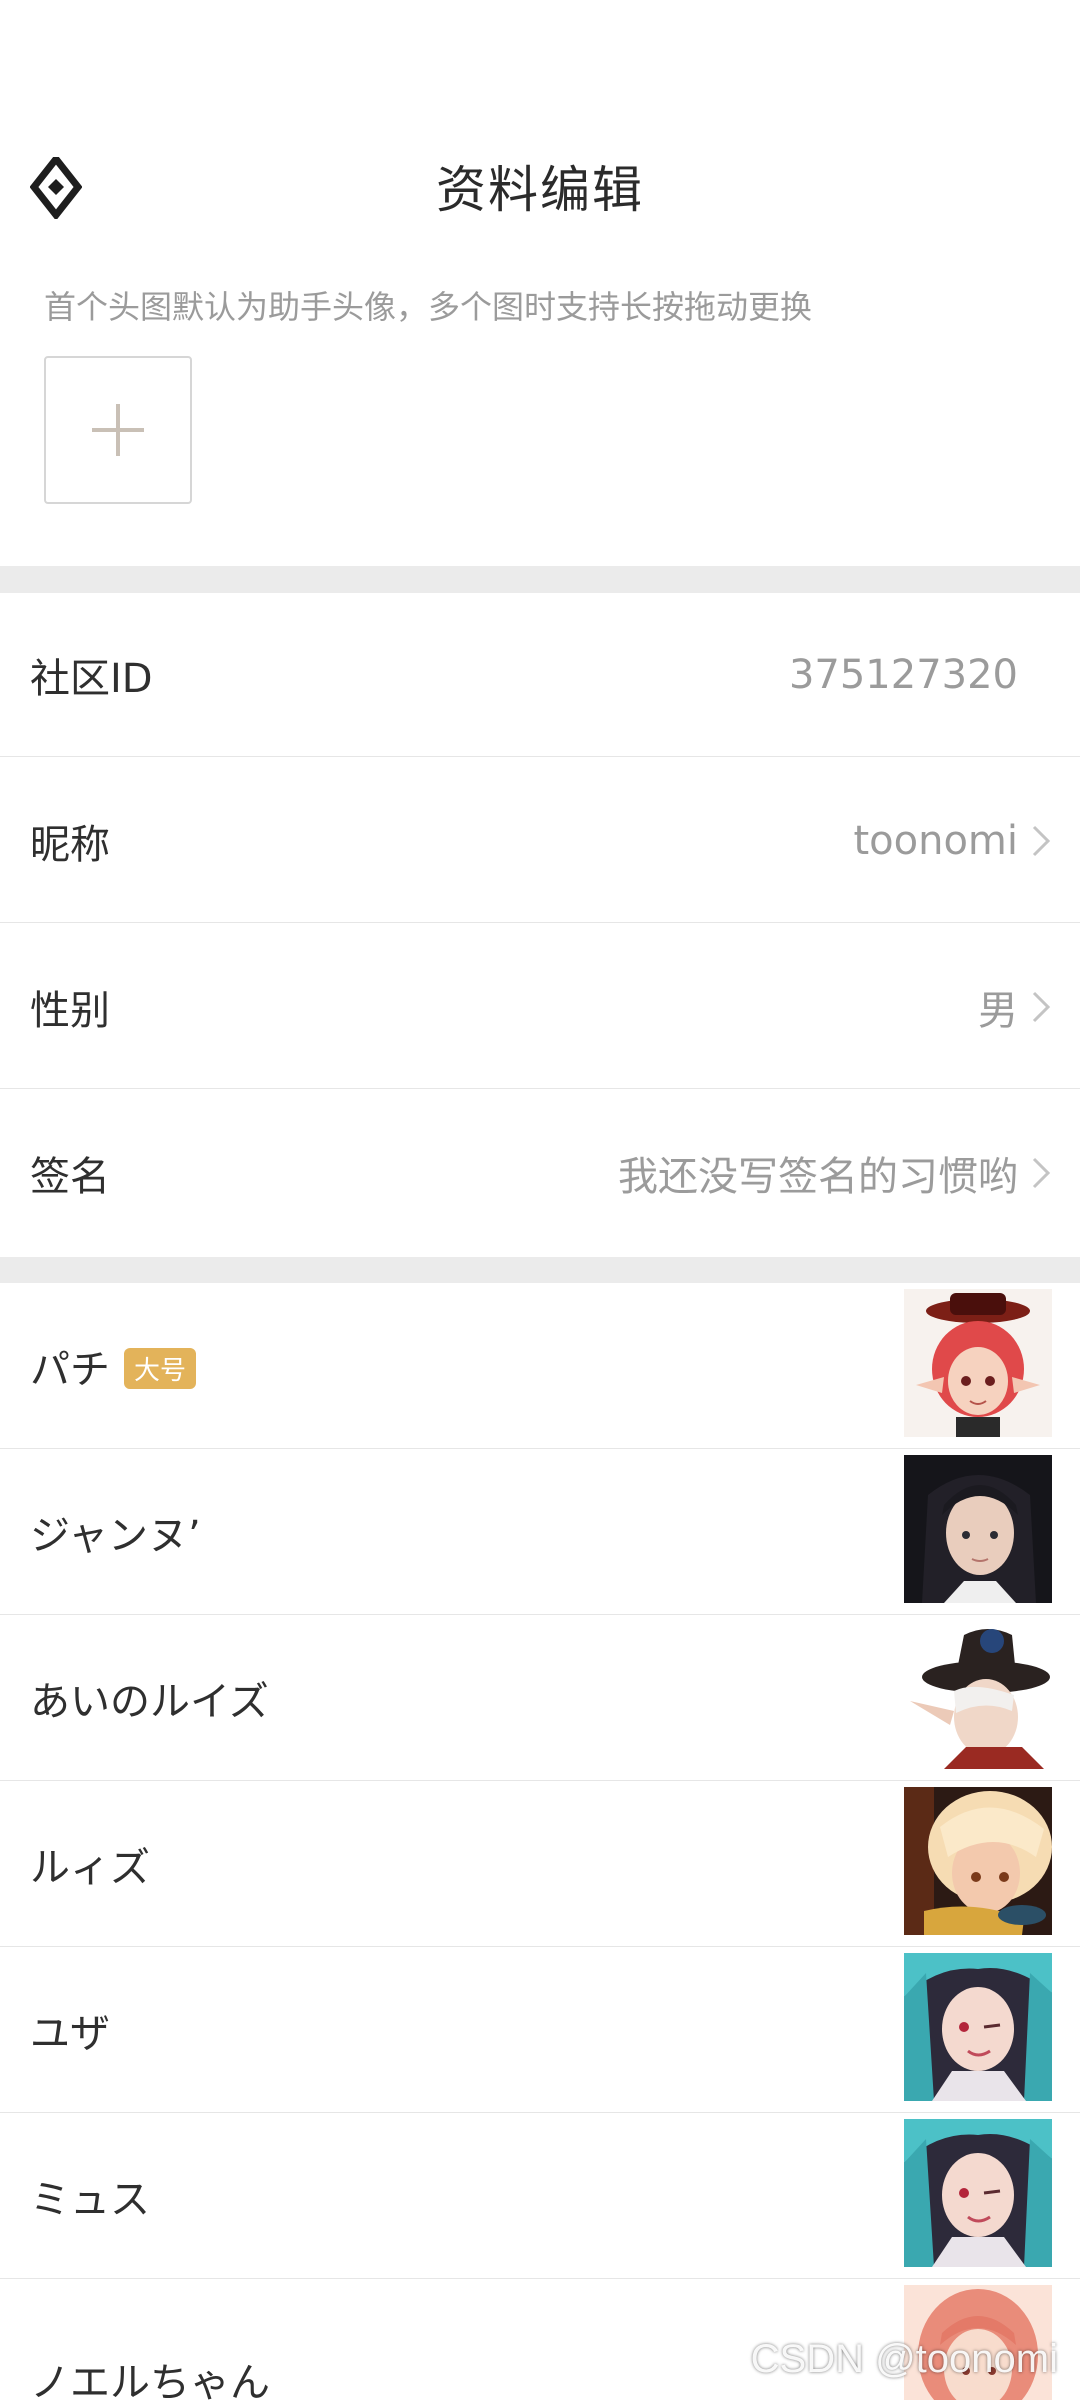 The image size is (1080, 2408). What do you see at coordinates (540, 1366) in the screenshot?
I see `character-row: パチ 大号` at bounding box center [540, 1366].